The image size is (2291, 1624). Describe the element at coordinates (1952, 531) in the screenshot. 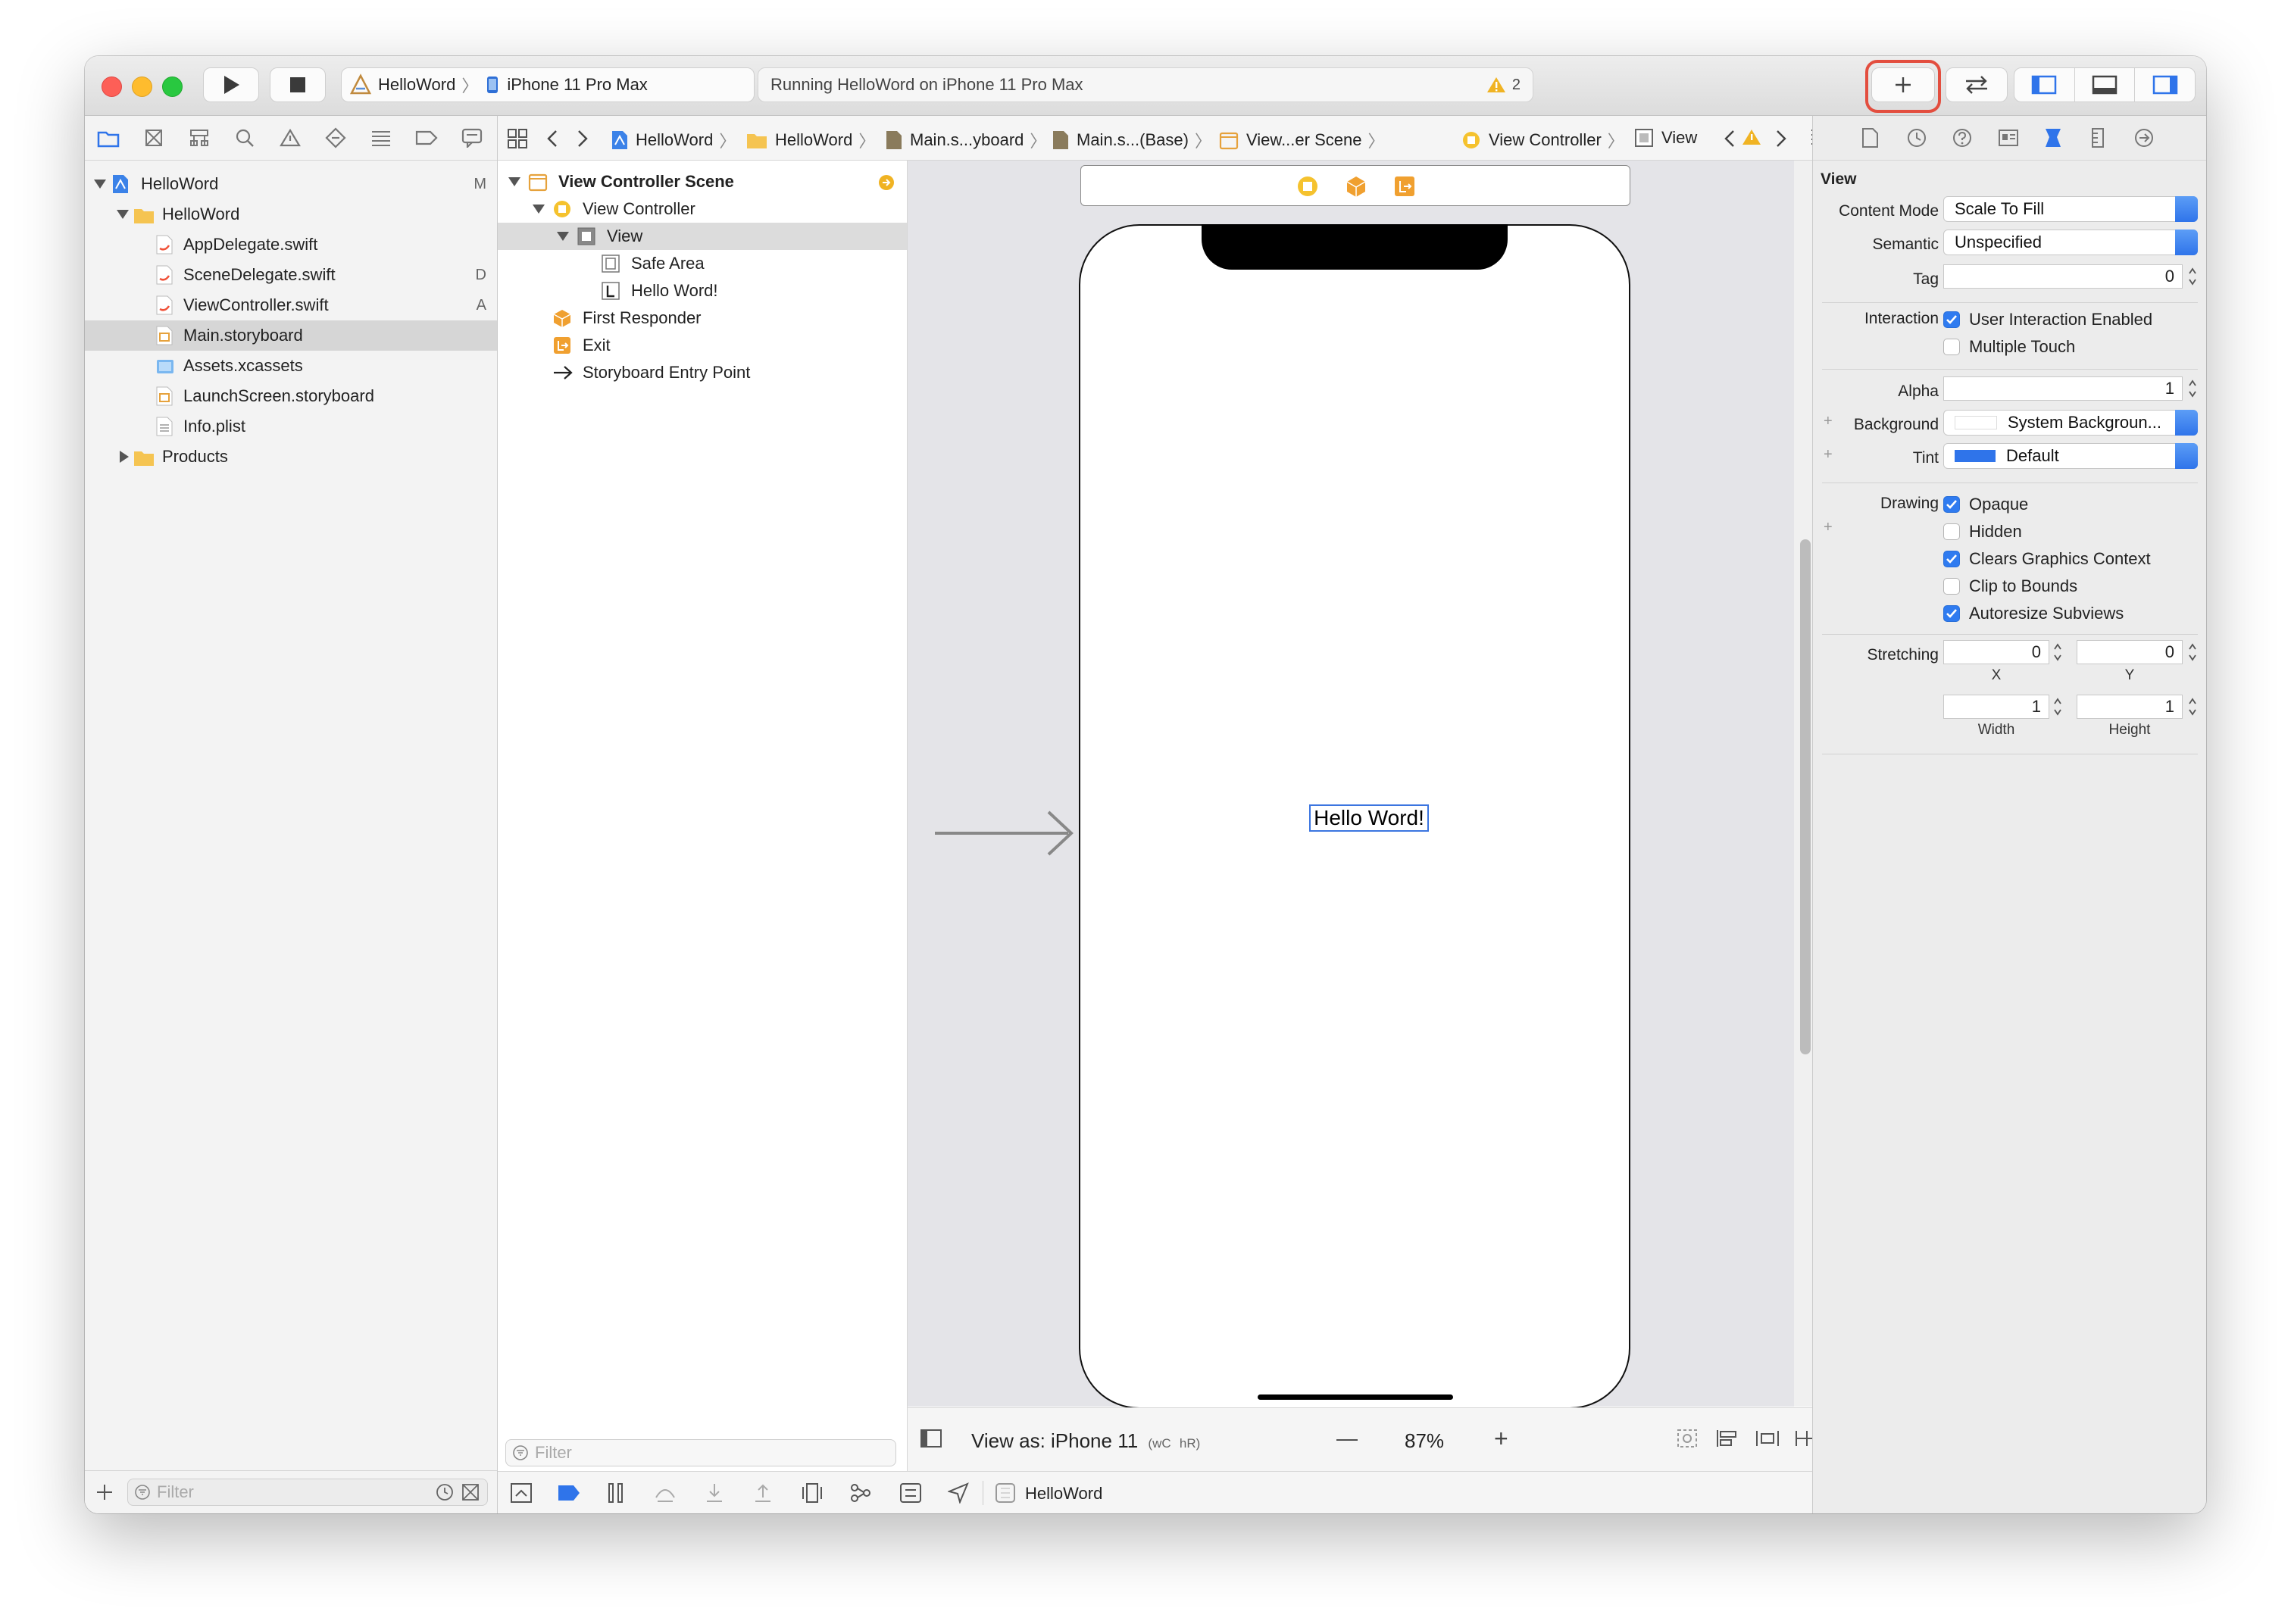

I see `hidden-checkbox` at that location.